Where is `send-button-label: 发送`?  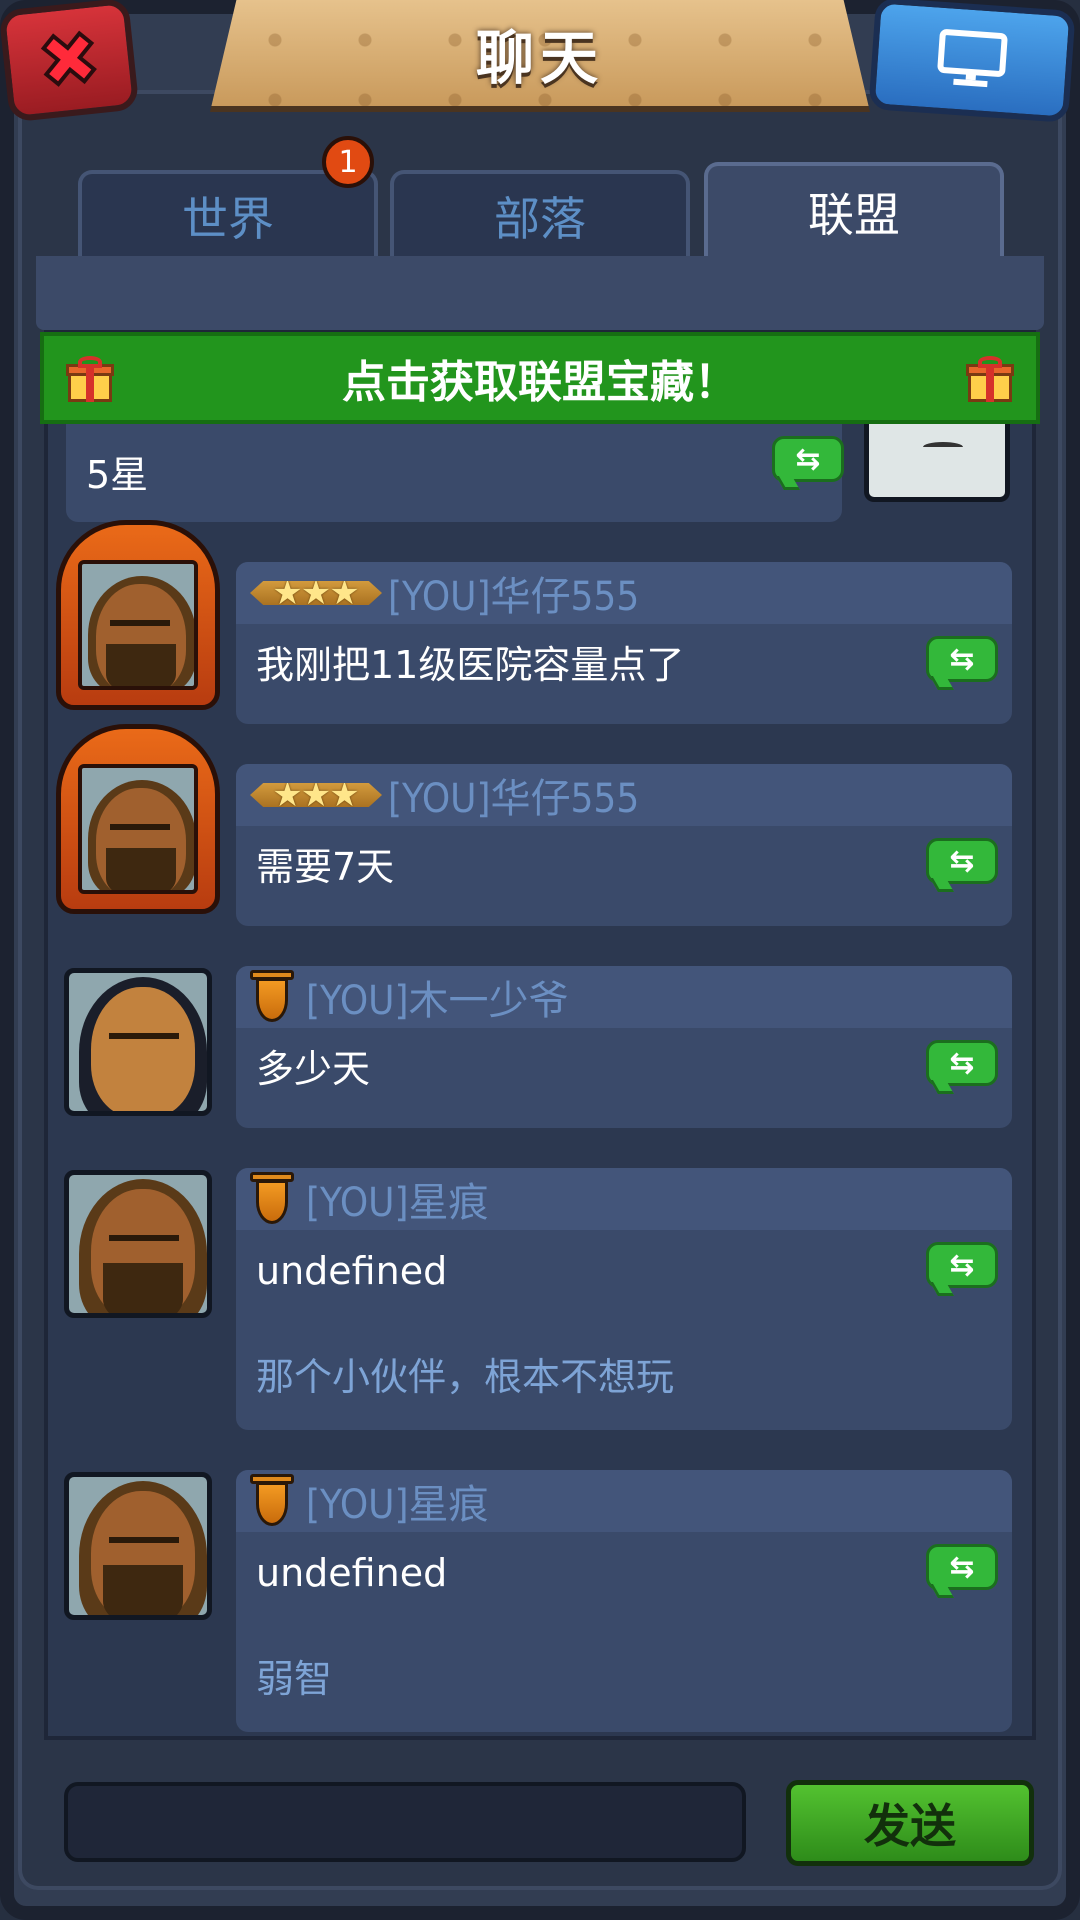 send-button-label: 发送 is located at coordinates (910, 1826).